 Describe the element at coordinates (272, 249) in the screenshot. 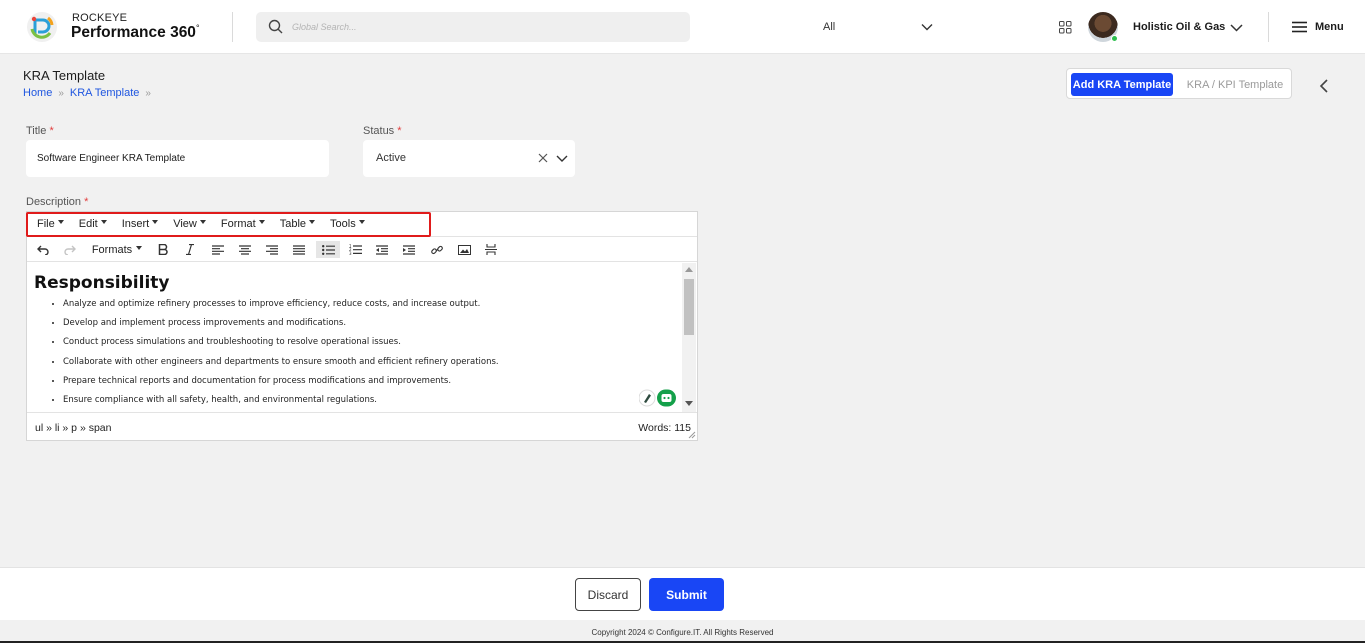

I see `align-right-button` at that location.